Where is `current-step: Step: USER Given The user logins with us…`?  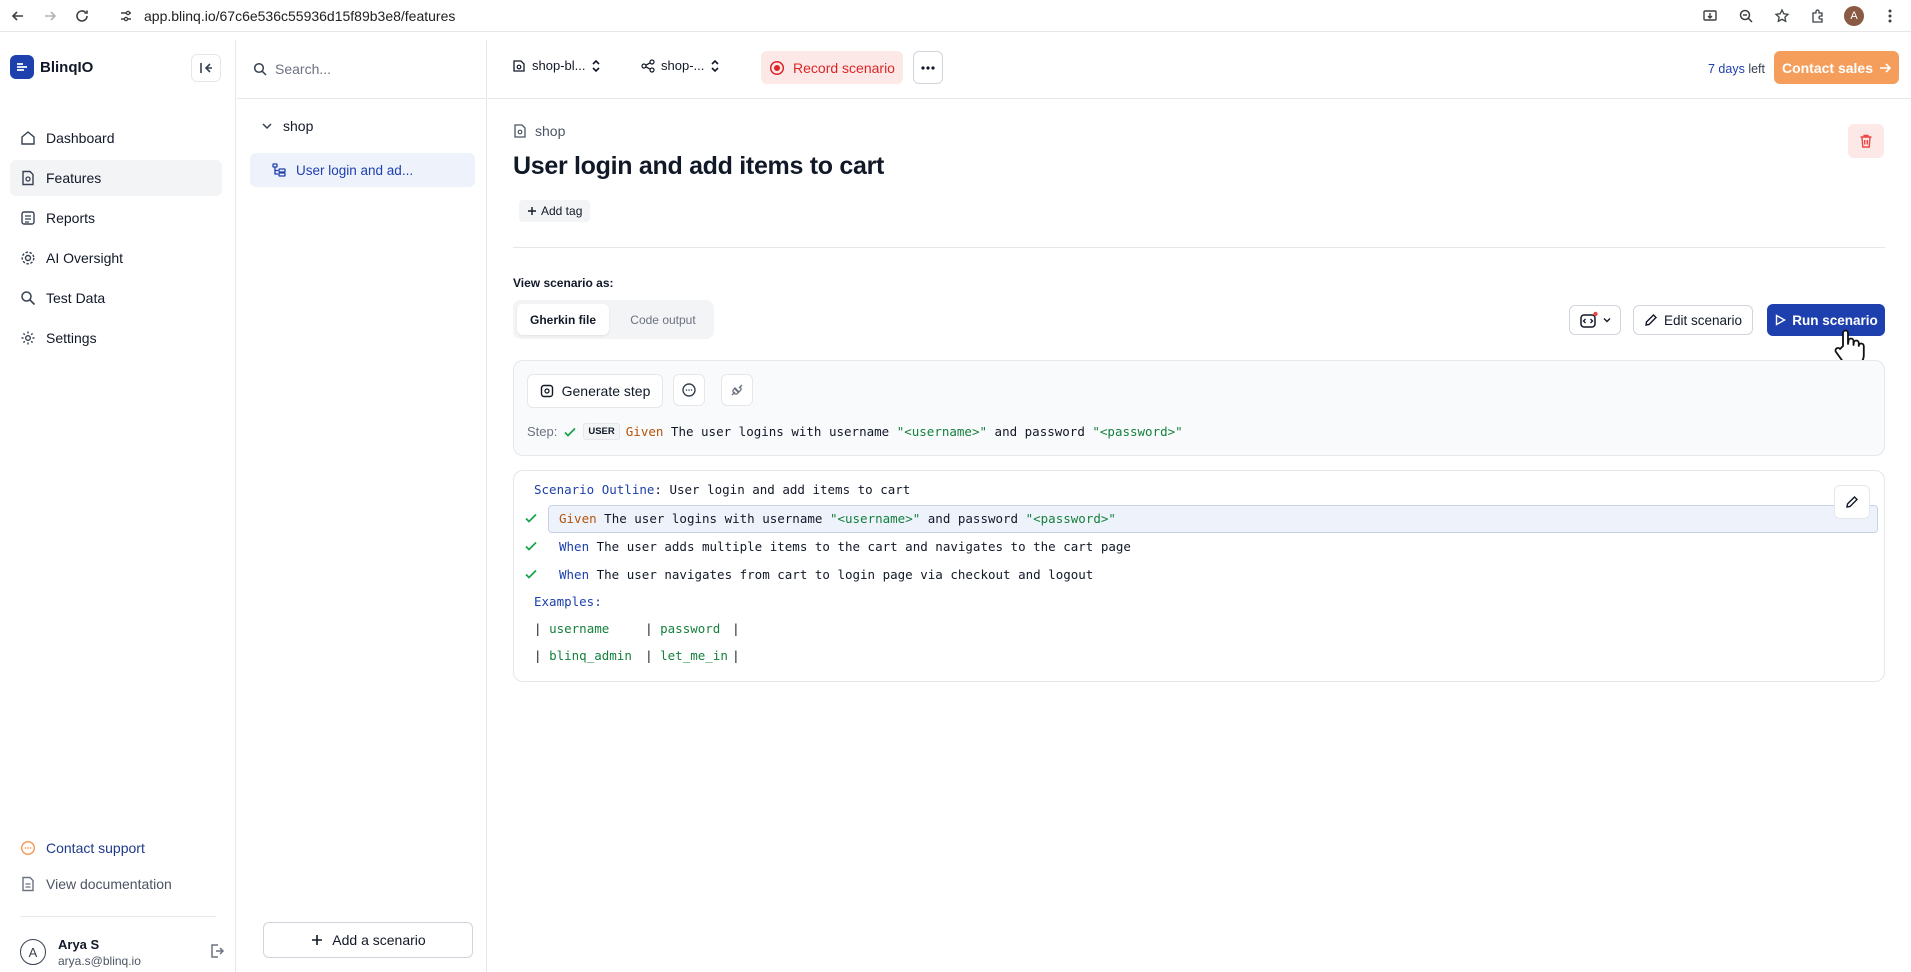
current-step: Step: USER Given The user logins with us… is located at coordinates (855, 431).